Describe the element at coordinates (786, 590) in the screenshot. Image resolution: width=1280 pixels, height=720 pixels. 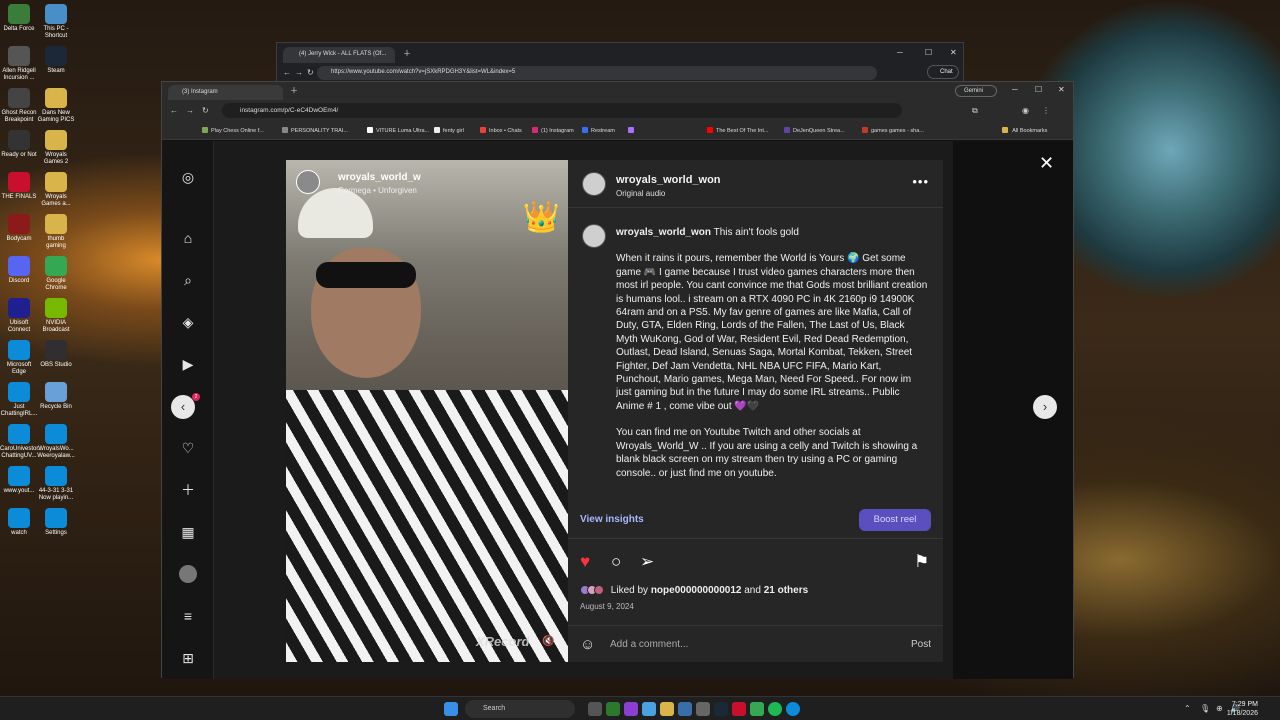
I see `liked-by-others: 21 others` at that location.